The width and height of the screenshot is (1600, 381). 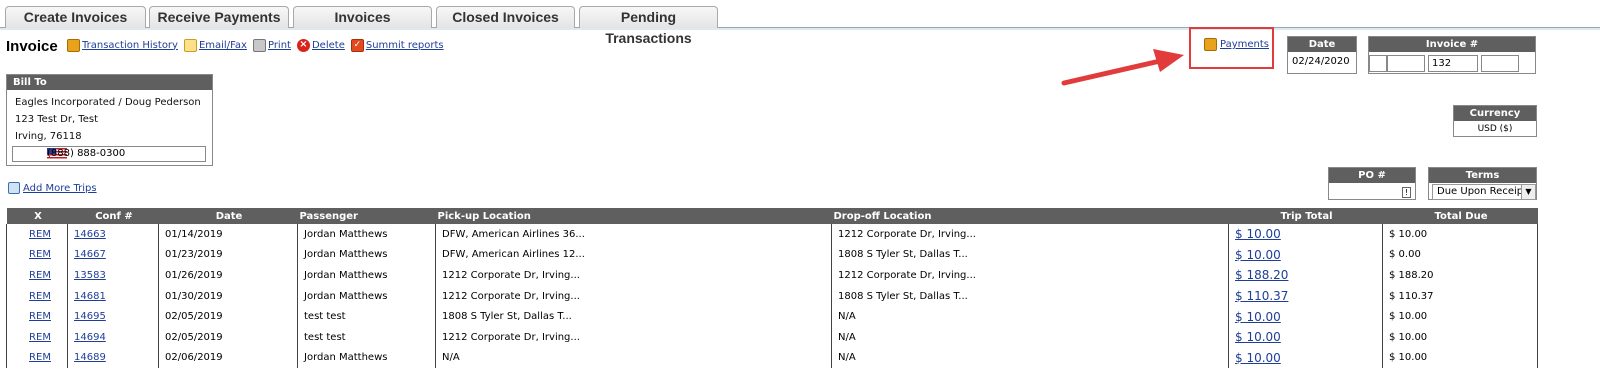 I want to click on conf-number-link: 13583, so click(x=90, y=275).